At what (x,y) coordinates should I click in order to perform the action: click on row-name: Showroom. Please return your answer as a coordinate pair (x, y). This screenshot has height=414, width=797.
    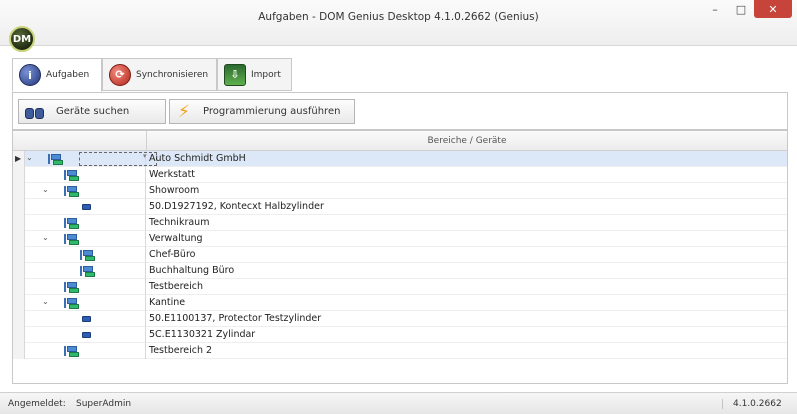
    Looking at the image, I should click on (466, 191).